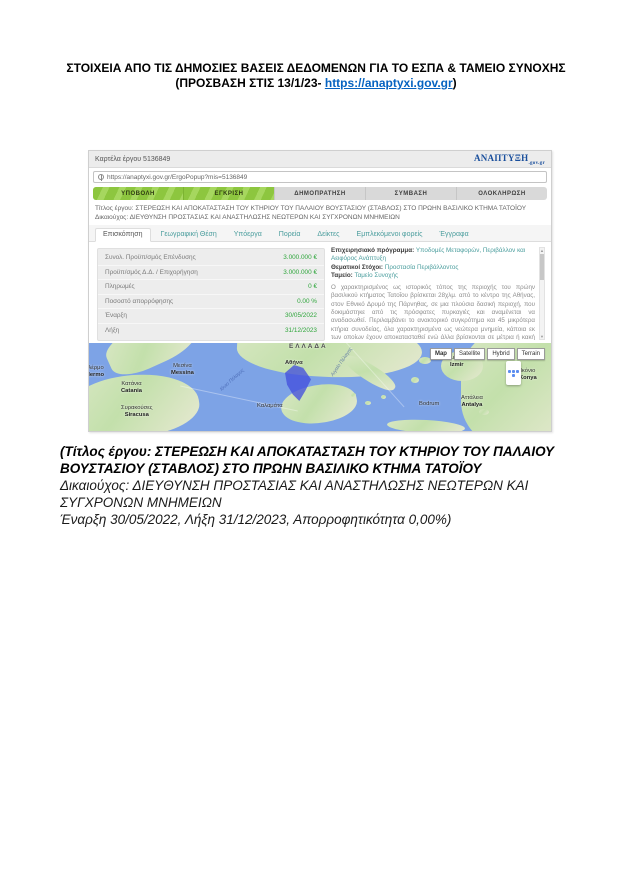 The image size is (632, 892). Describe the element at coordinates (101, 177) in the screenshot. I see `globe-icon` at that location.